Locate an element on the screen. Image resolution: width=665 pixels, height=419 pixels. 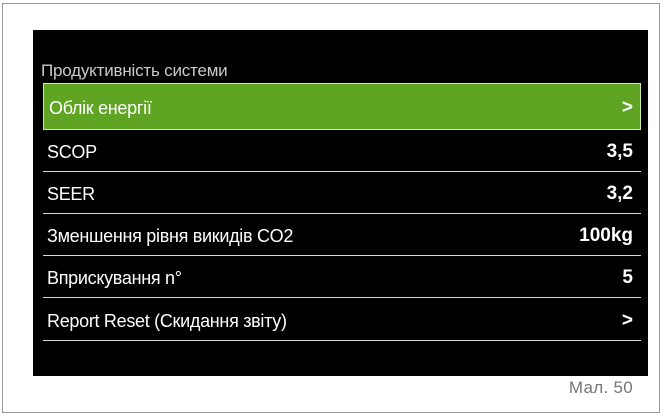
menu-item-label: Вприскування n° is located at coordinates (114, 278).